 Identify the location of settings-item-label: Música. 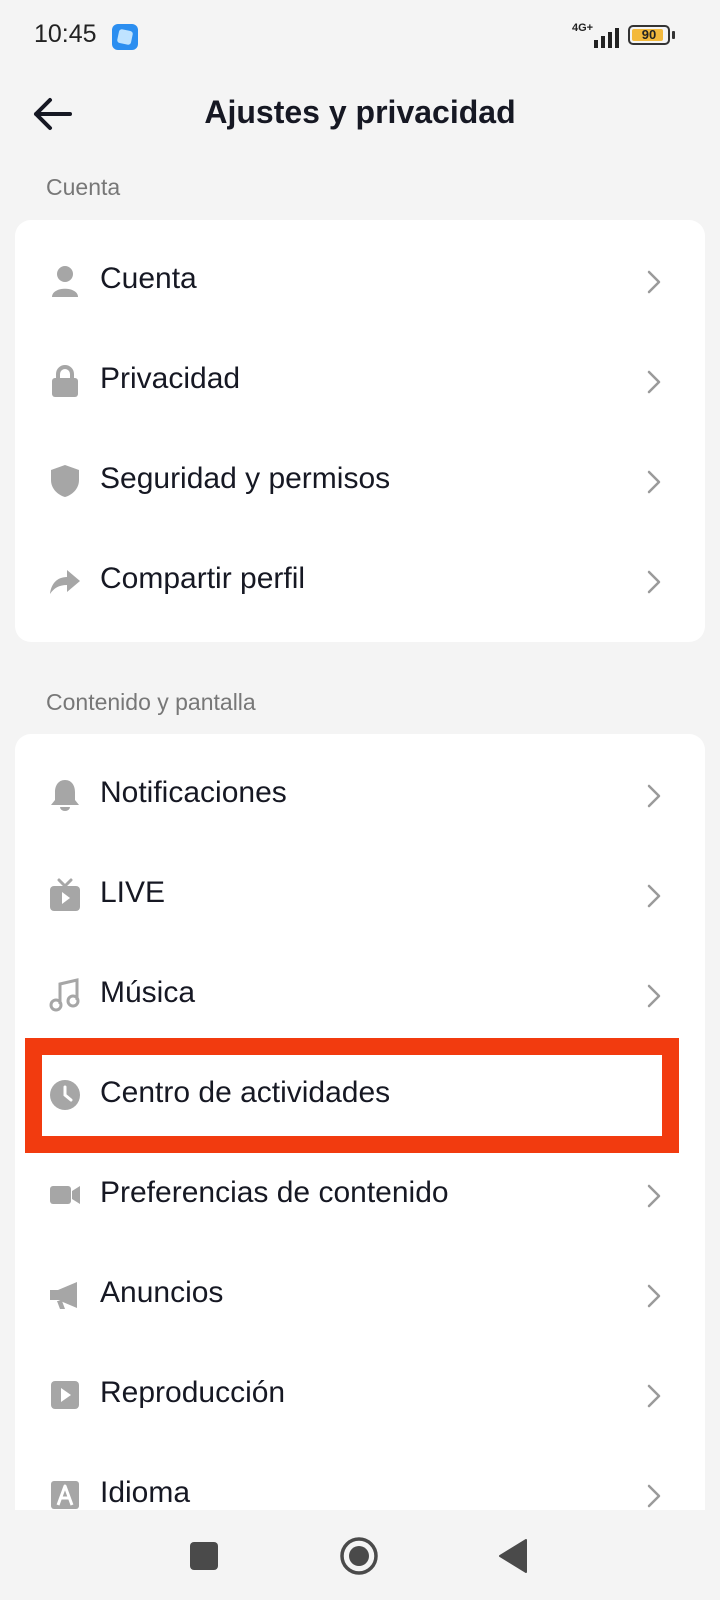
(148, 992).